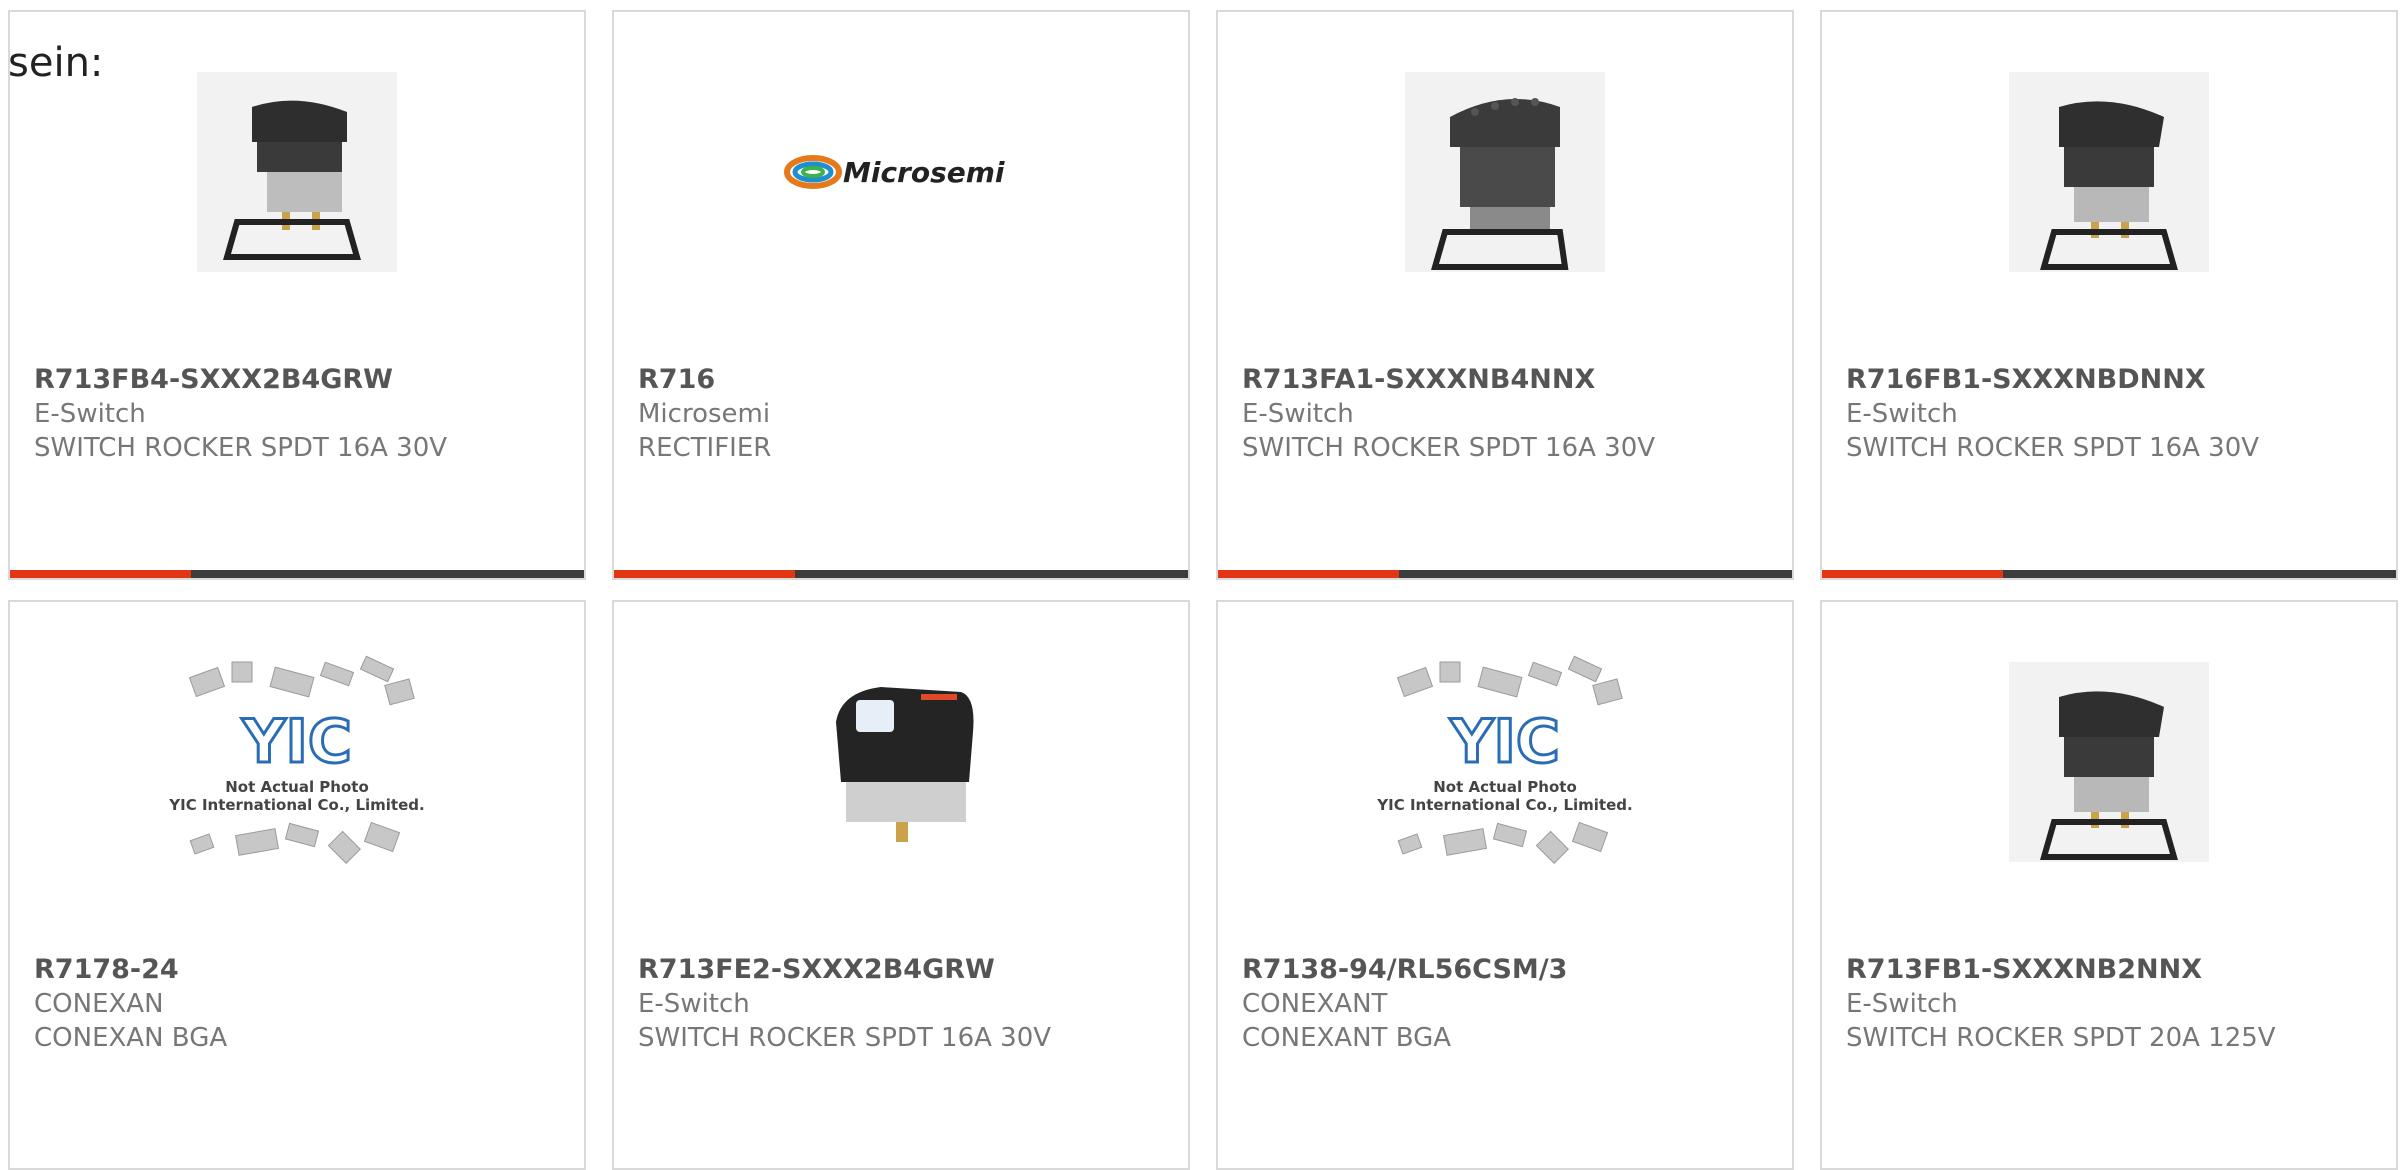 This screenshot has height=1170, width=2400. I want to click on description: SWITCH ROCKER SPDT 20A 125V, so click(2061, 1038).